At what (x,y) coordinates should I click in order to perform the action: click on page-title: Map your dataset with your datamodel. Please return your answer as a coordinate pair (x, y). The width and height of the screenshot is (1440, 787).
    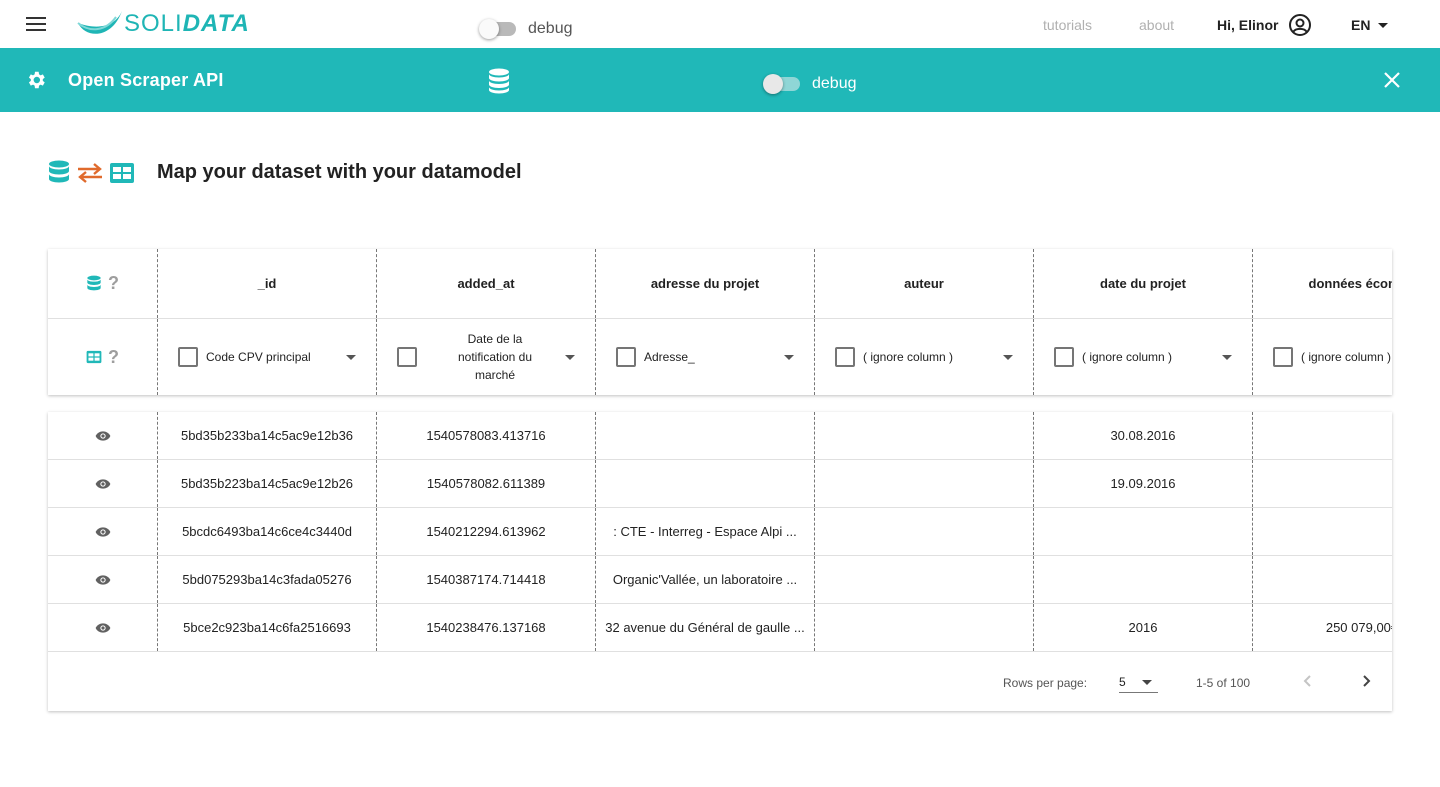
    Looking at the image, I should click on (339, 172).